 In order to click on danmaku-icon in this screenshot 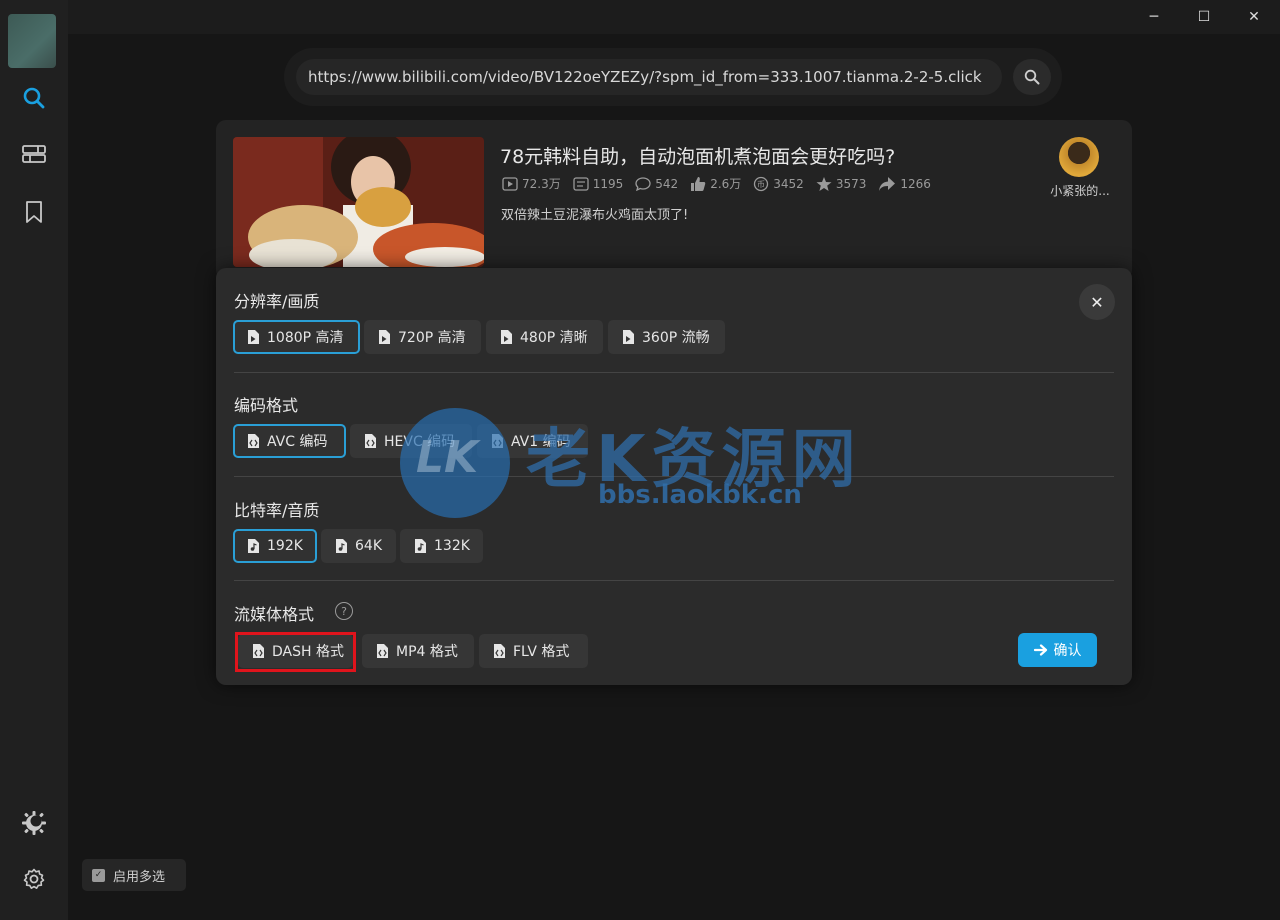, I will do `click(581, 183)`.